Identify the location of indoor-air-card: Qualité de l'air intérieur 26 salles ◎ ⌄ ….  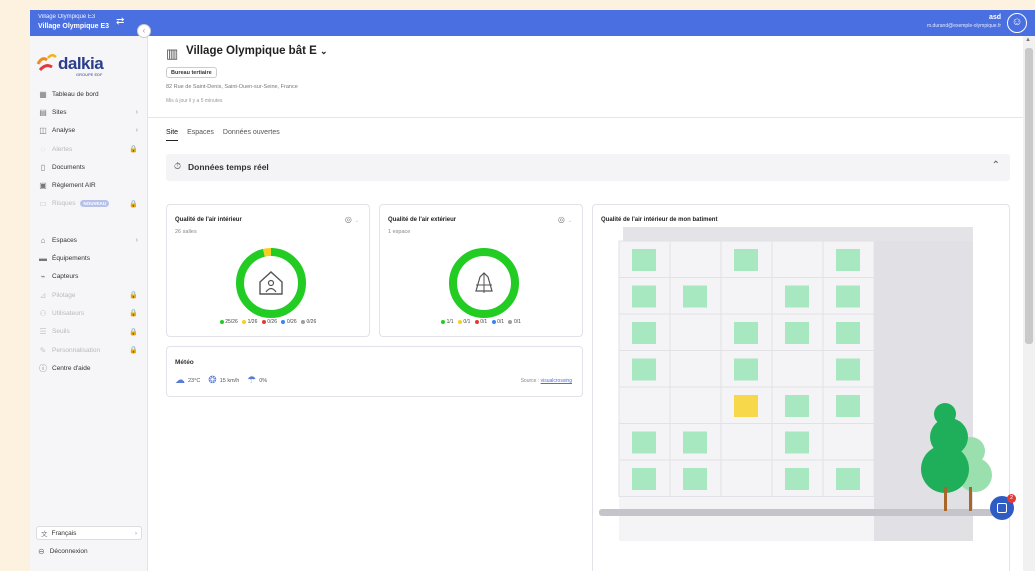
(268, 270).